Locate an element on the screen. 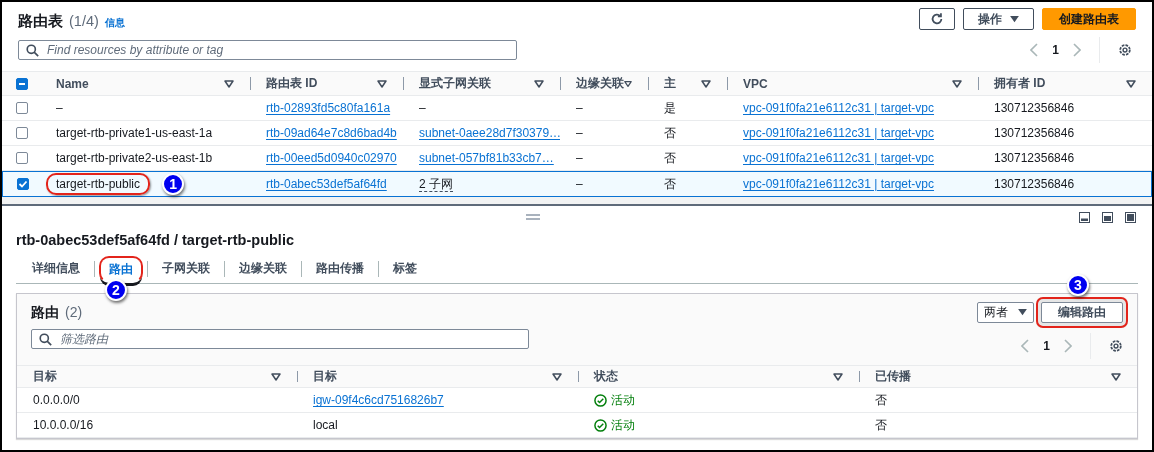  filter-select: 两者 is located at coordinates (1005, 312).